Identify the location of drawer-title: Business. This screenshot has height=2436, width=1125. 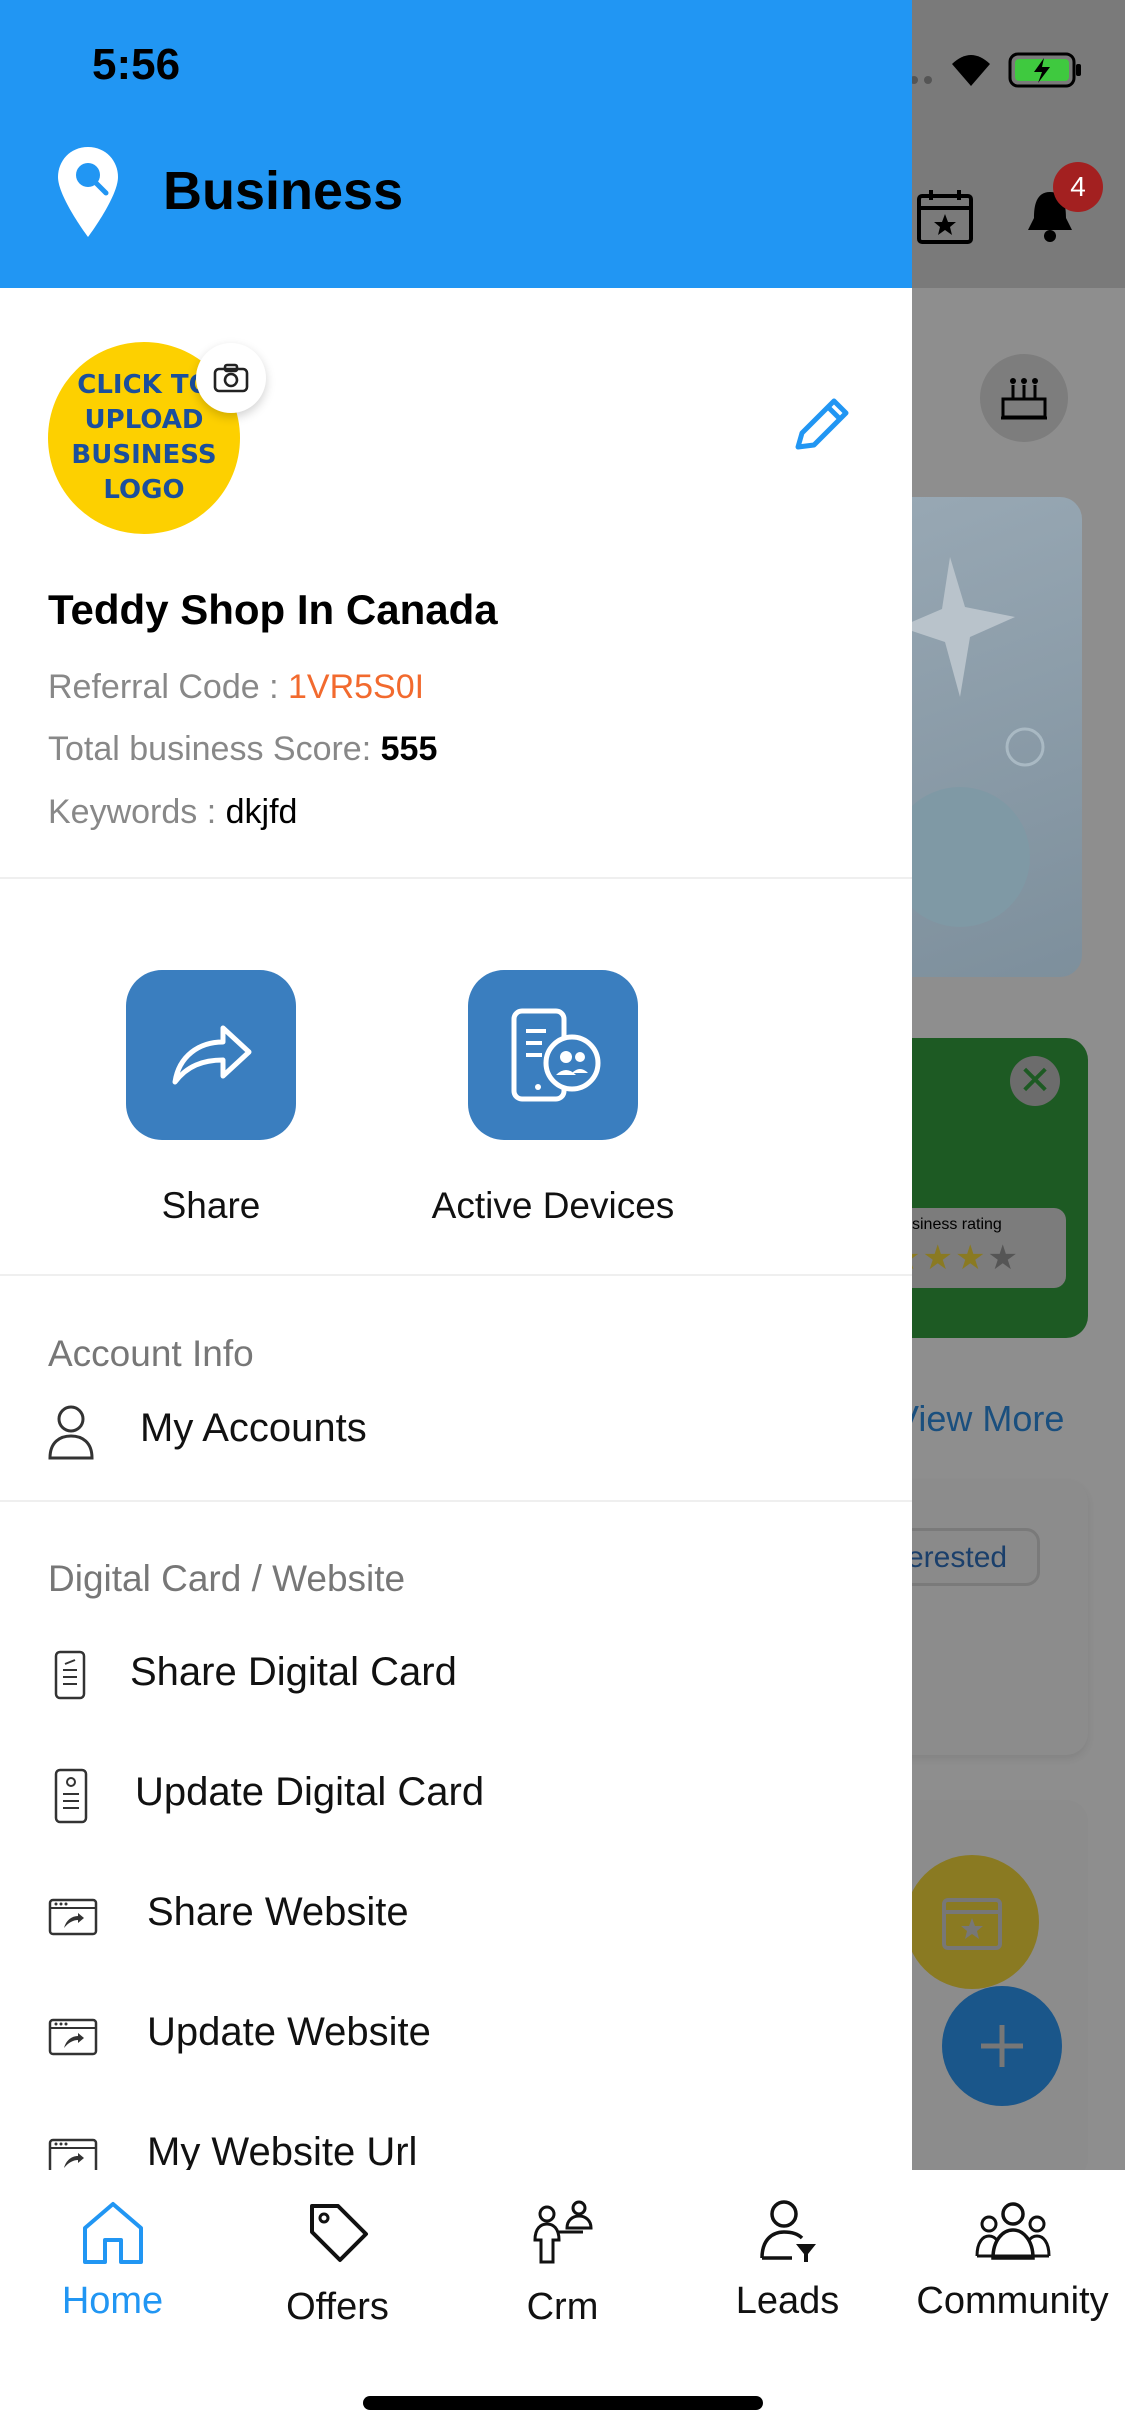
(283, 191).